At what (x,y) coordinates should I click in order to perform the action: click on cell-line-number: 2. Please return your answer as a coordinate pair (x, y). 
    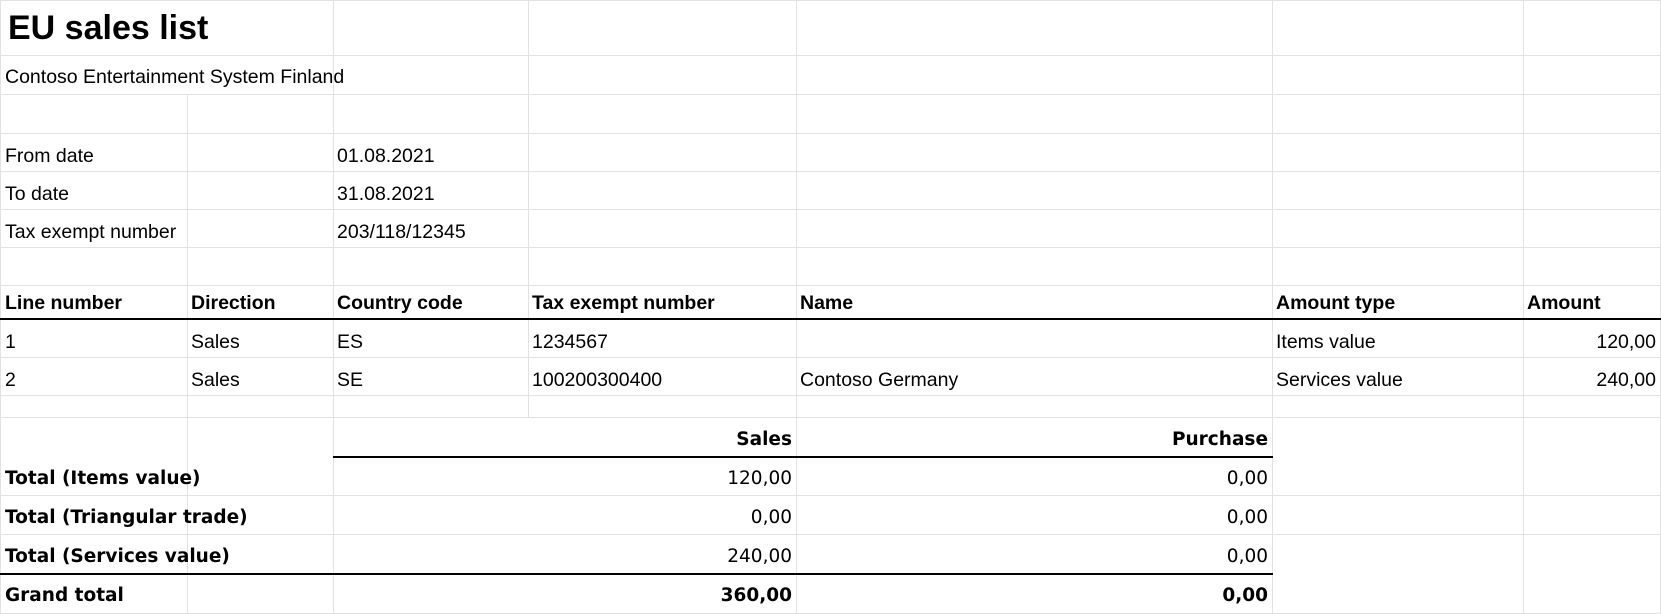
    Looking at the image, I should click on (10, 380).